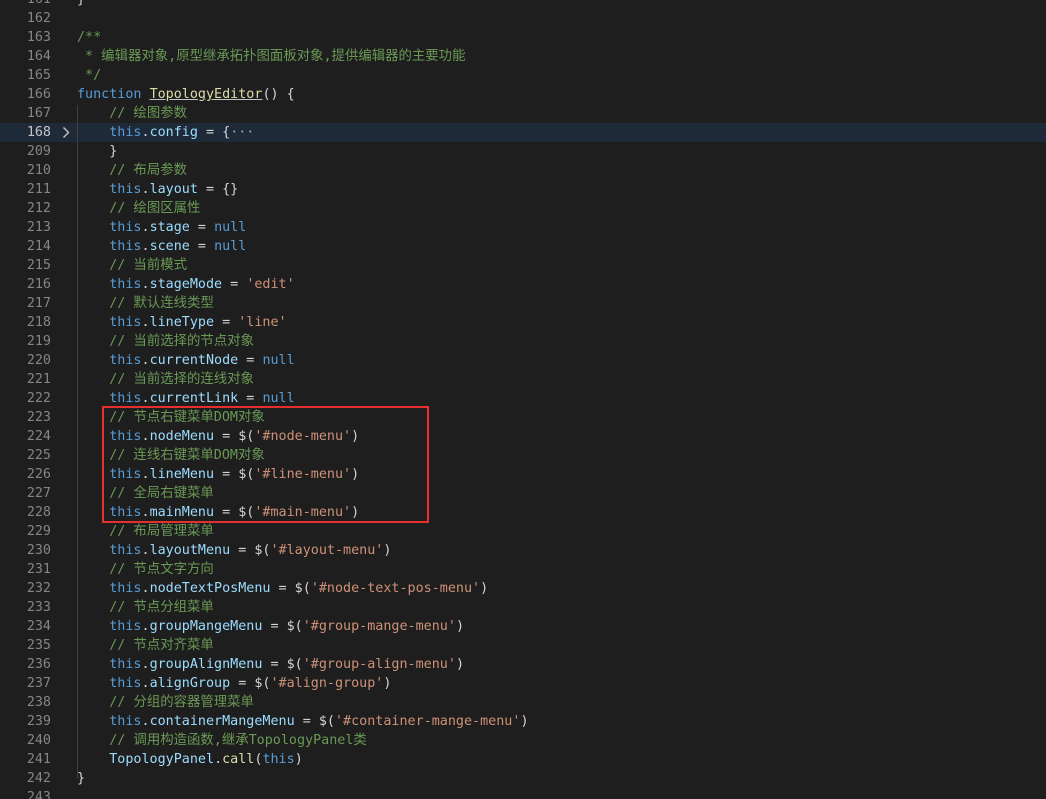 This screenshot has height=799, width=1046. Describe the element at coordinates (161, 246) in the screenshot. I see `line-code: this.scene = null` at that location.